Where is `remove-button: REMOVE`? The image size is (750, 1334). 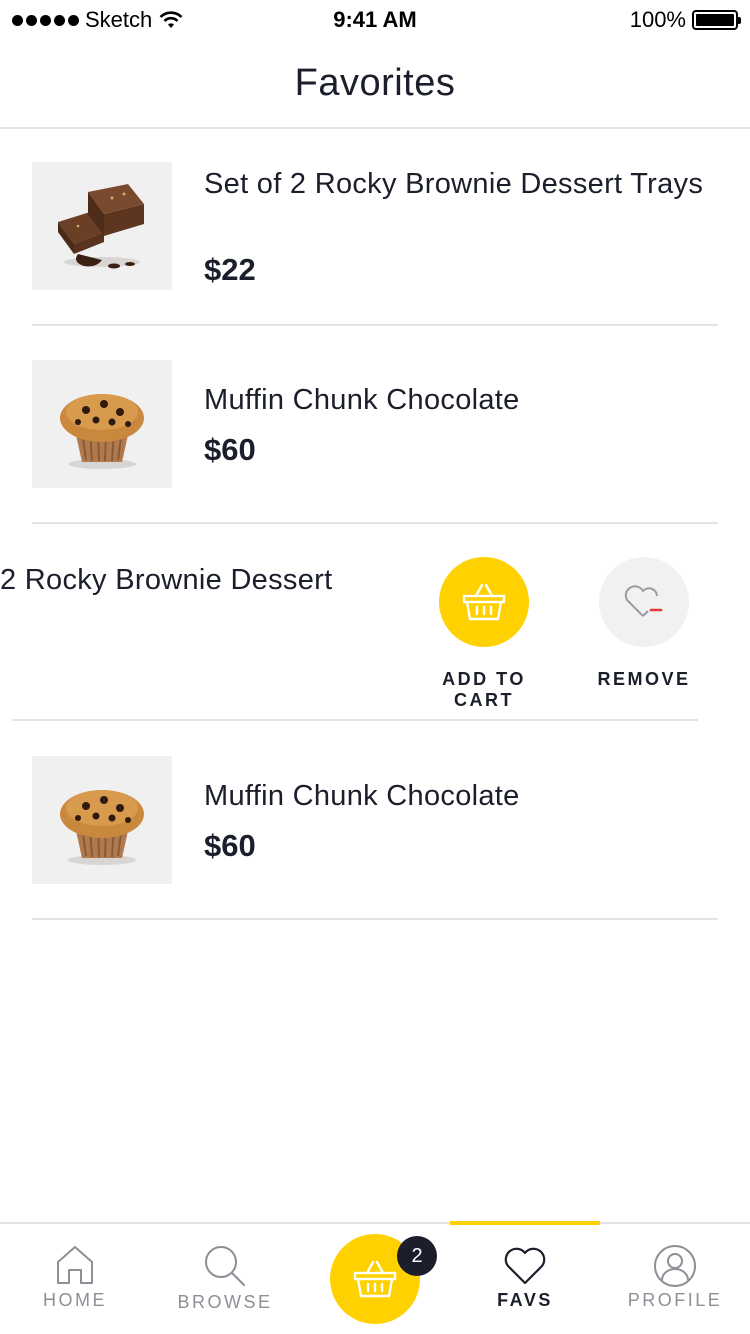 remove-button: REMOVE is located at coordinates (644, 623).